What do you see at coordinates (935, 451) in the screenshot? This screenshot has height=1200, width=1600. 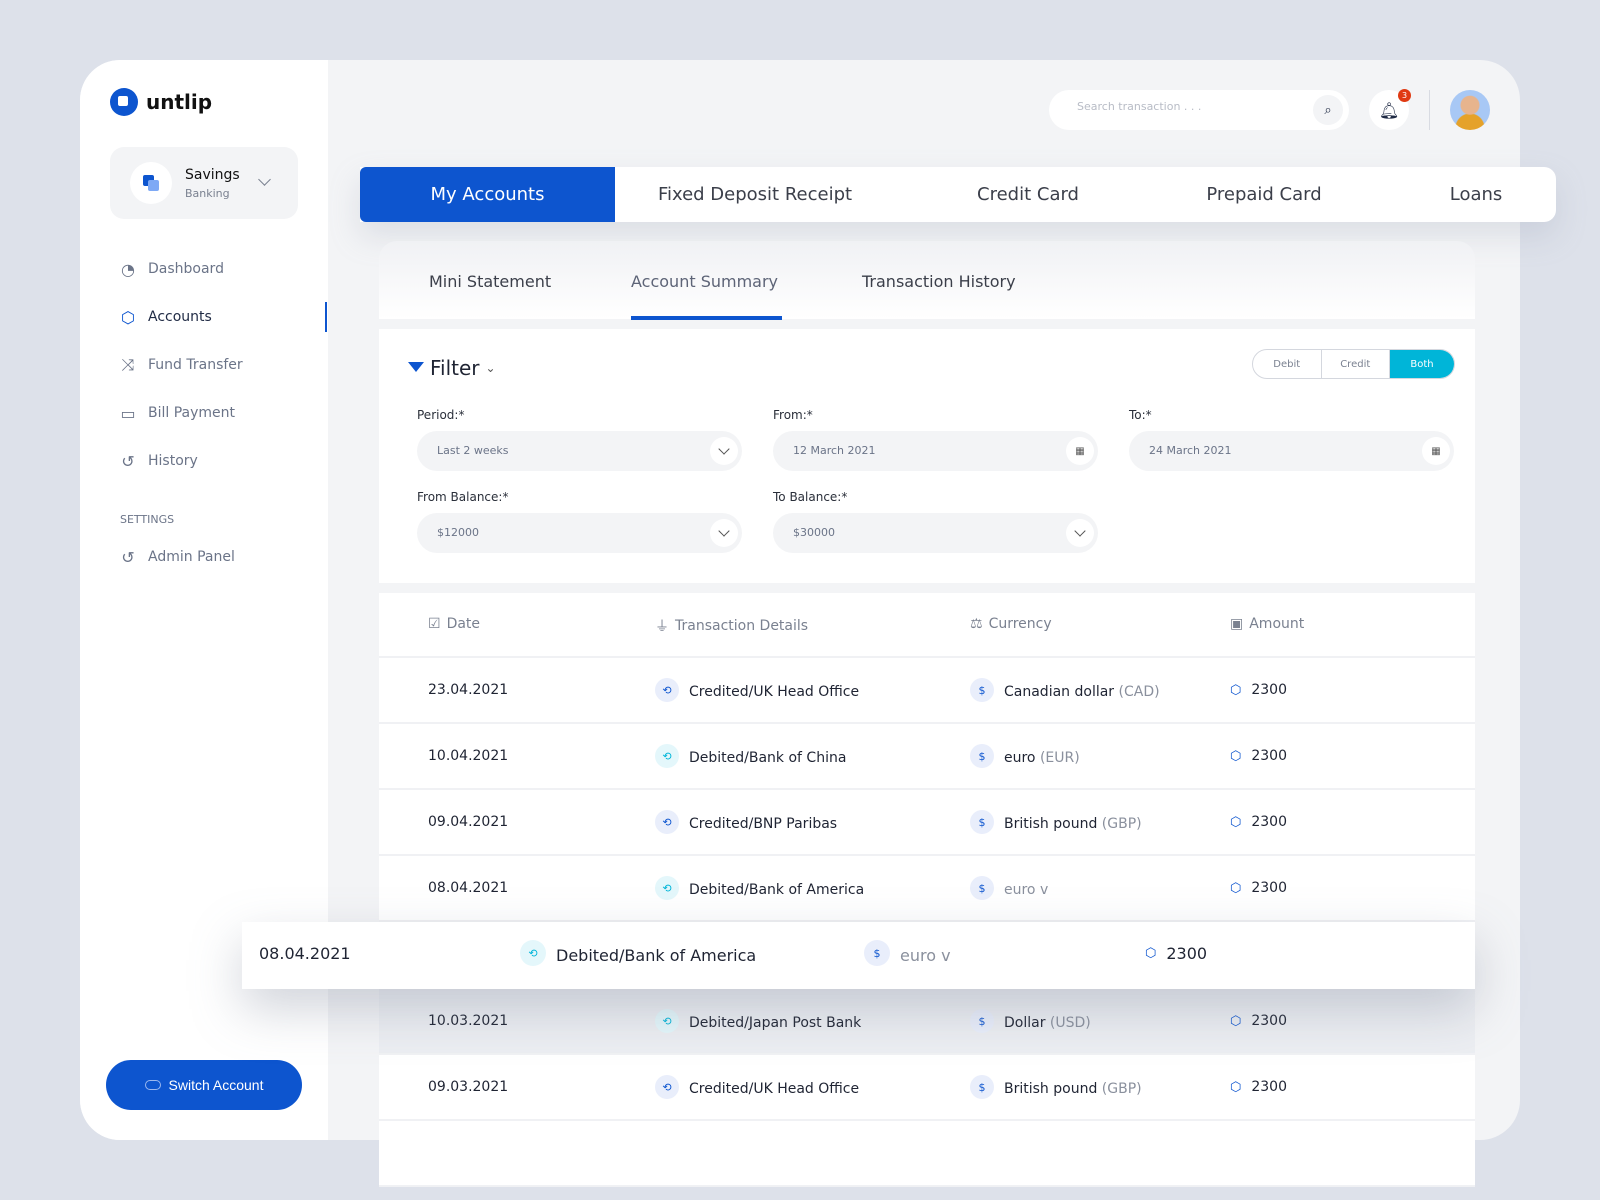 I see `from-date-field: 12 March 2021 ▦` at bounding box center [935, 451].